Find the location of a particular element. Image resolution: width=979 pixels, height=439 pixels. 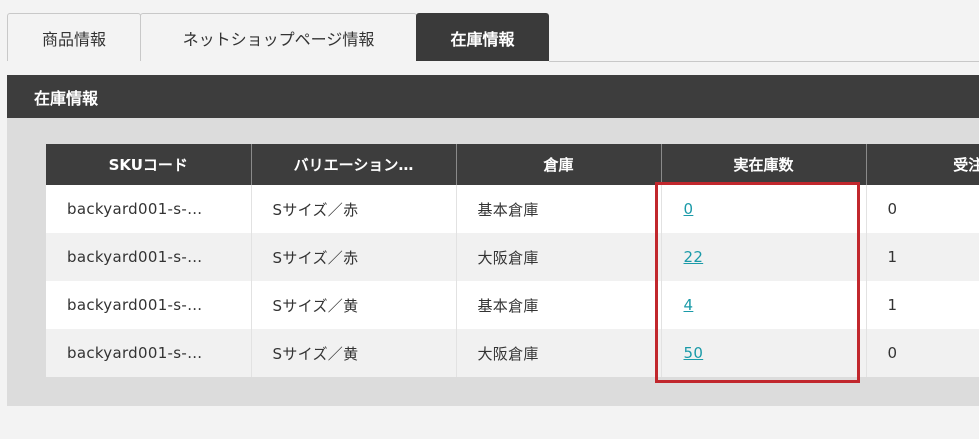

table-row: backyard001-s-… Sサイズ／赤 大阪倉庫 22 1 is located at coordinates (512, 257).